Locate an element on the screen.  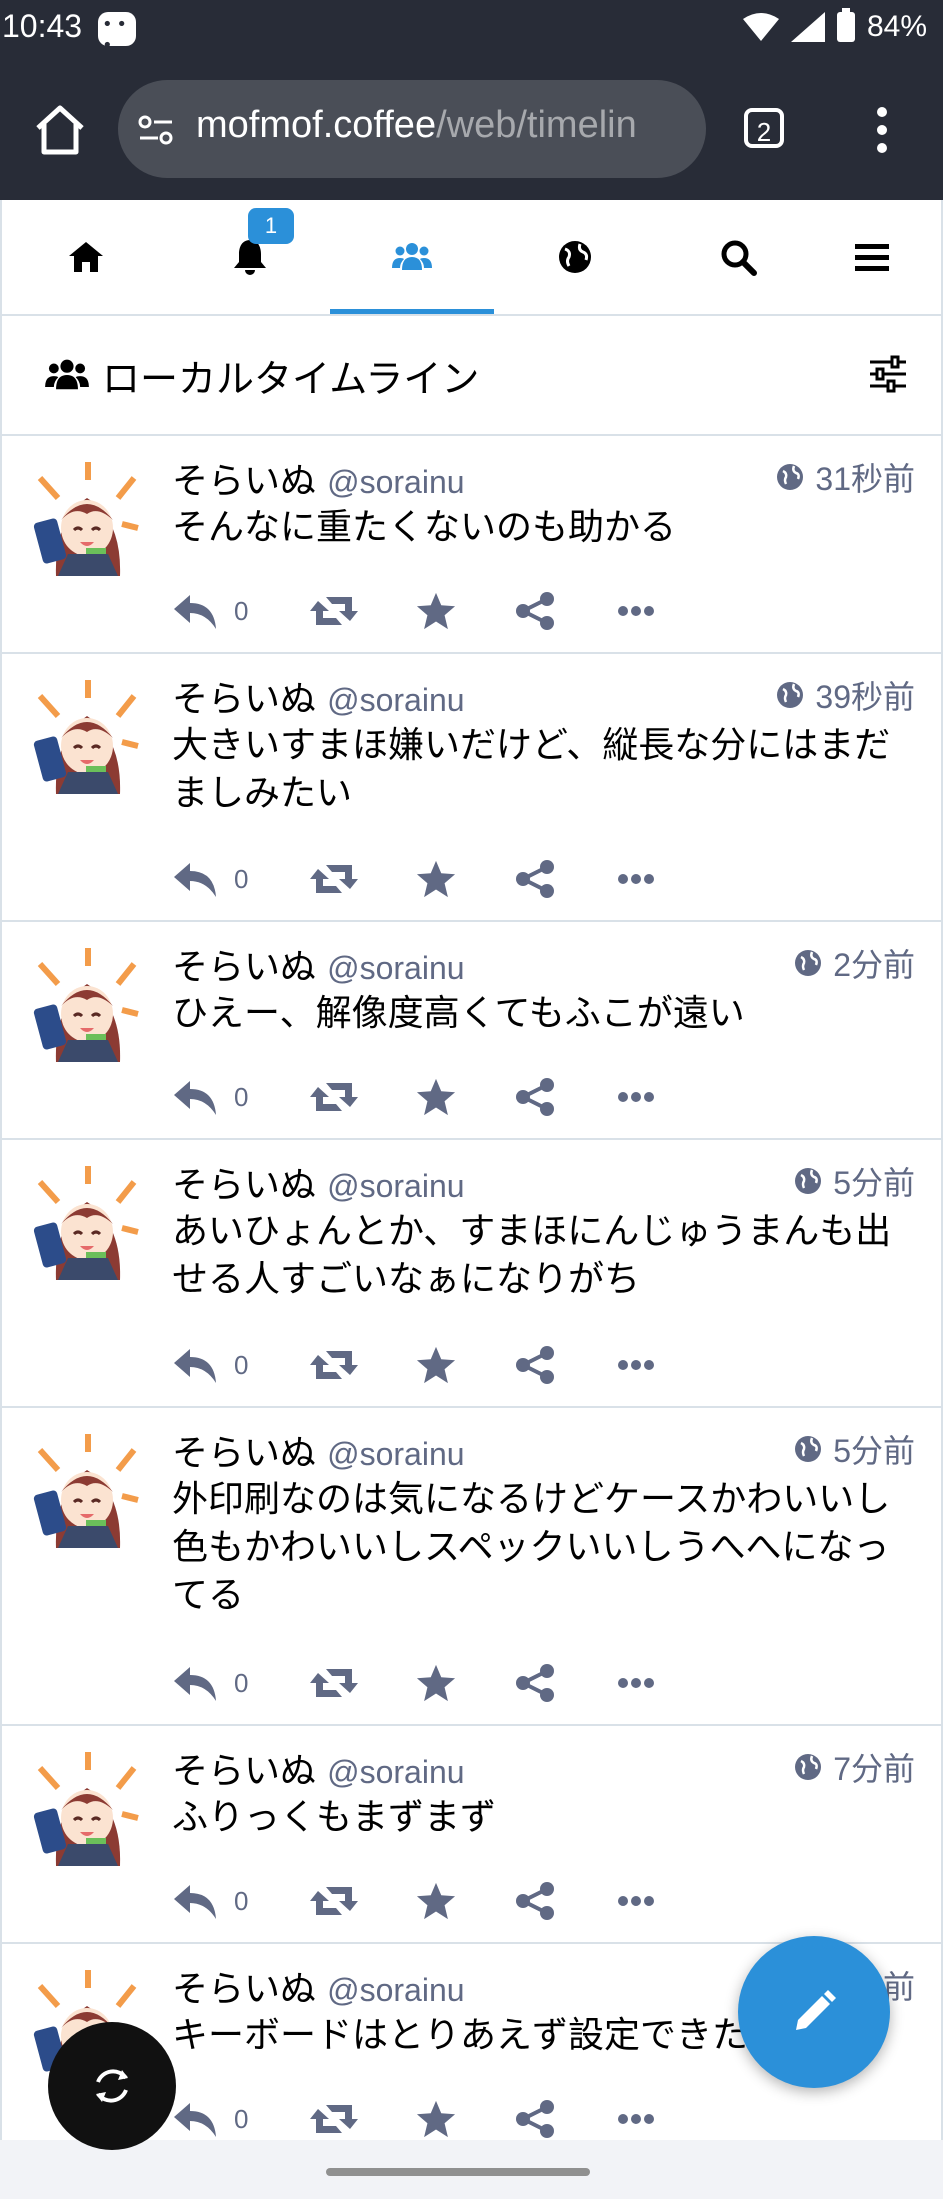
compose-button is located at coordinates (814, 2012).